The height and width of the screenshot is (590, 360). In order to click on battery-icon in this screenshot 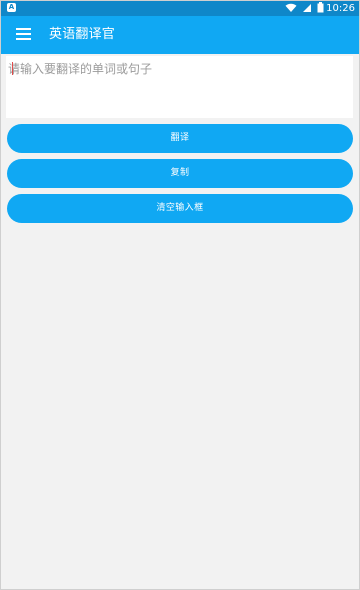, I will do `click(320, 7)`.